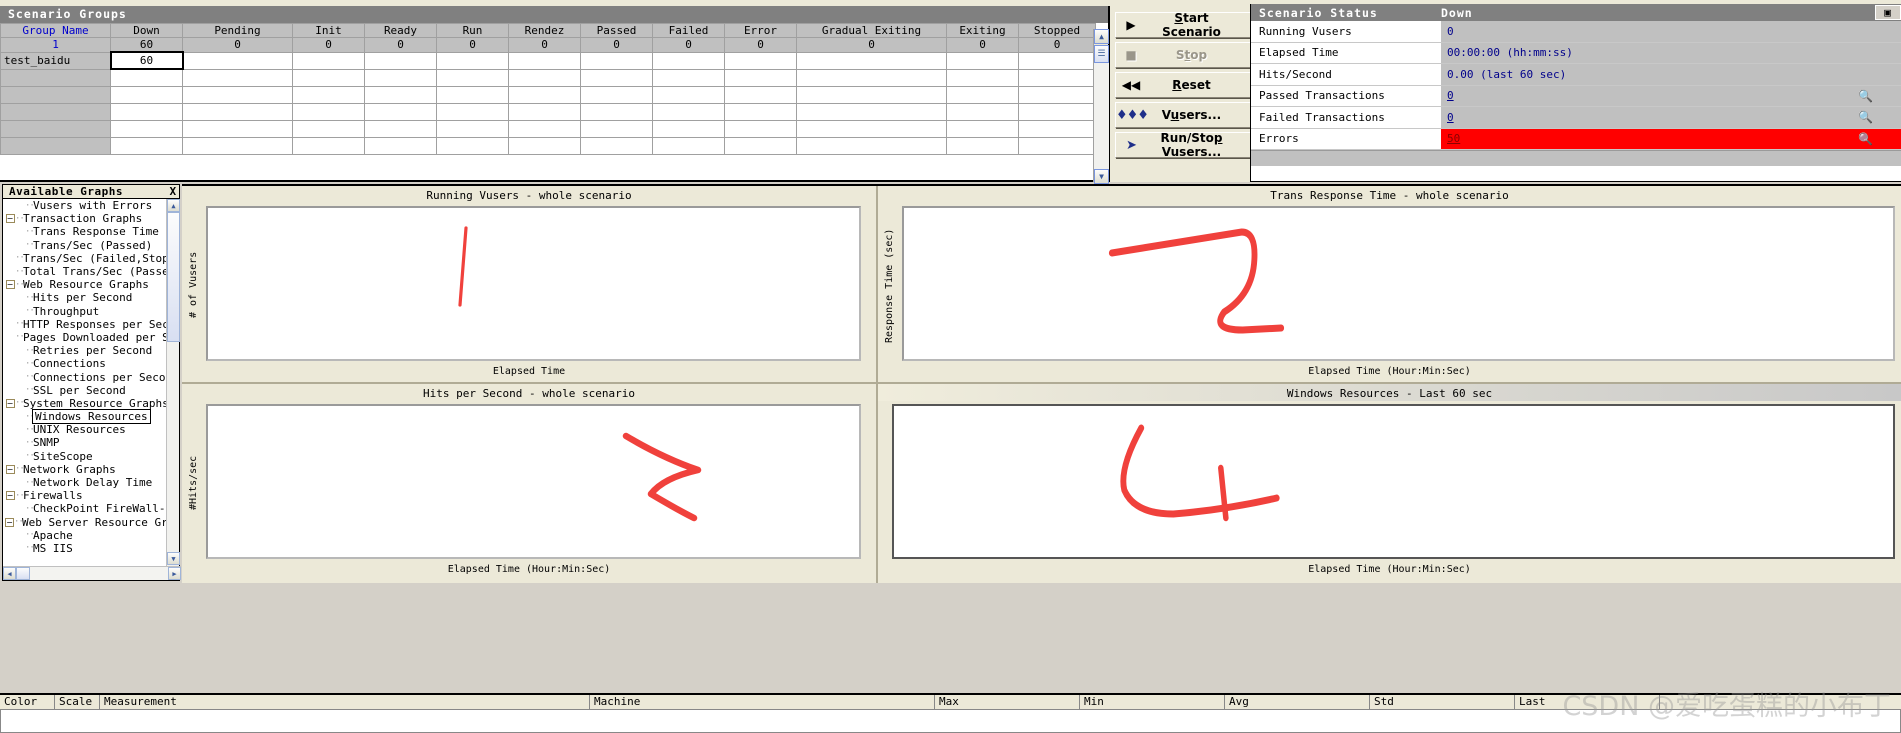  I want to click on tree-scroll-up-icon: ▲, so click(173, 205).